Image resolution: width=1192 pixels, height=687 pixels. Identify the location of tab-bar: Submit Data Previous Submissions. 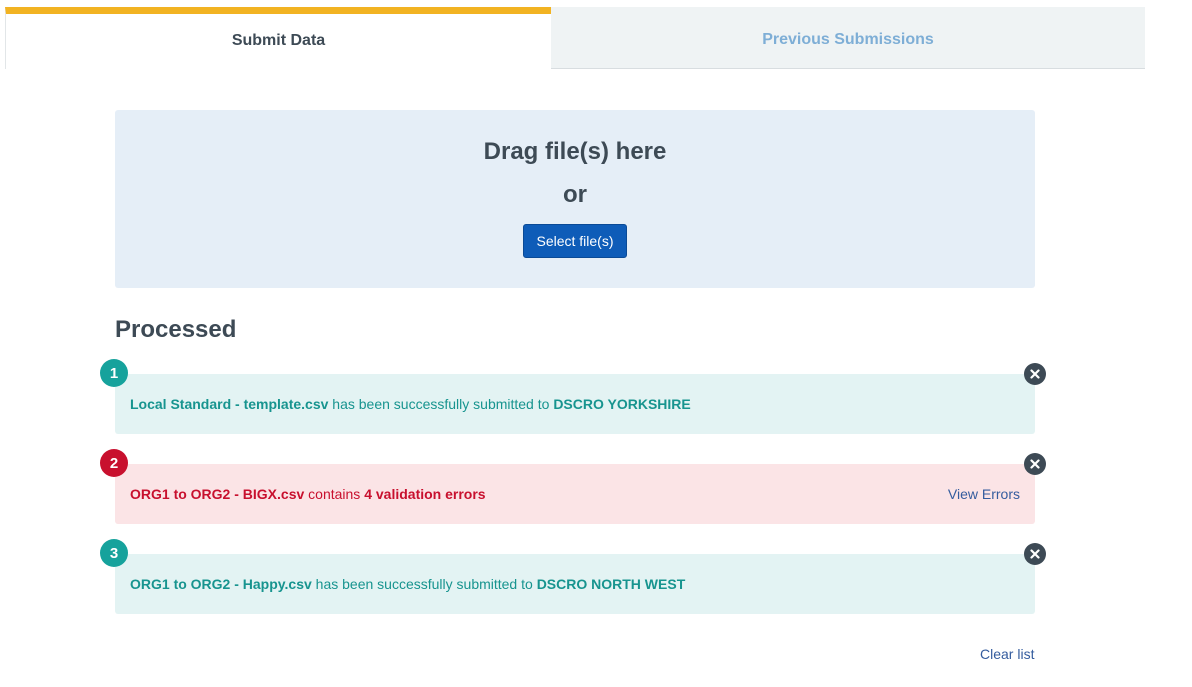
(575, 38).